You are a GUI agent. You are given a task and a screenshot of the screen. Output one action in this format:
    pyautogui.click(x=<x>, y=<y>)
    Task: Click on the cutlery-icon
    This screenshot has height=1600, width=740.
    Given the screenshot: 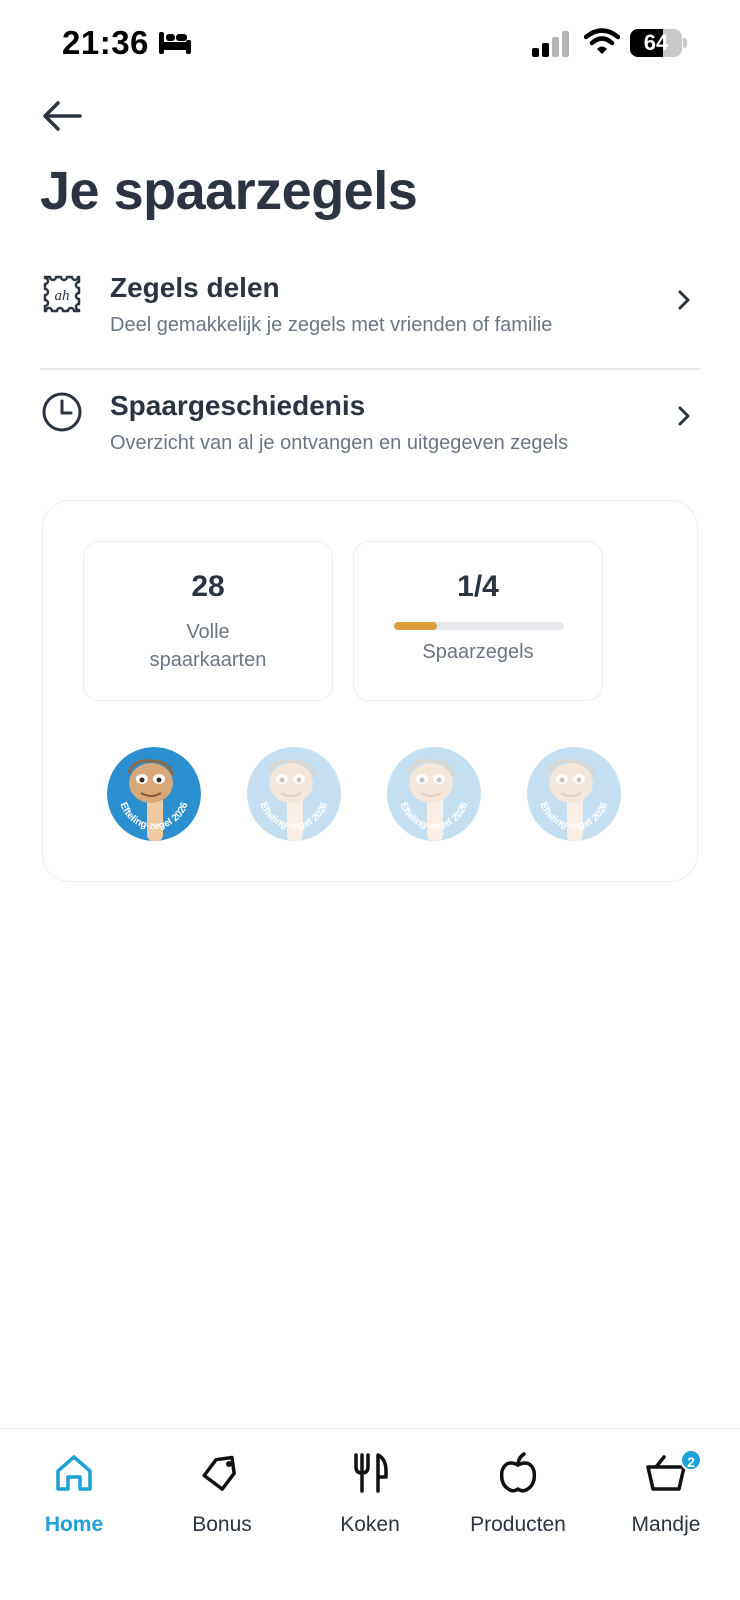 What is the action you would take?
    pyautogui.click(x=371, y=1473)
    